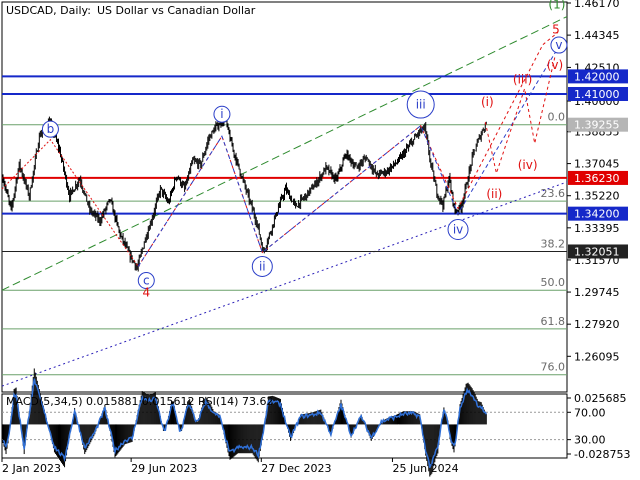  What do you see at coordinates (597, 35) in the screenshot?
I see `price-tick-label: 1.44345` at bounding box center [597, 35].